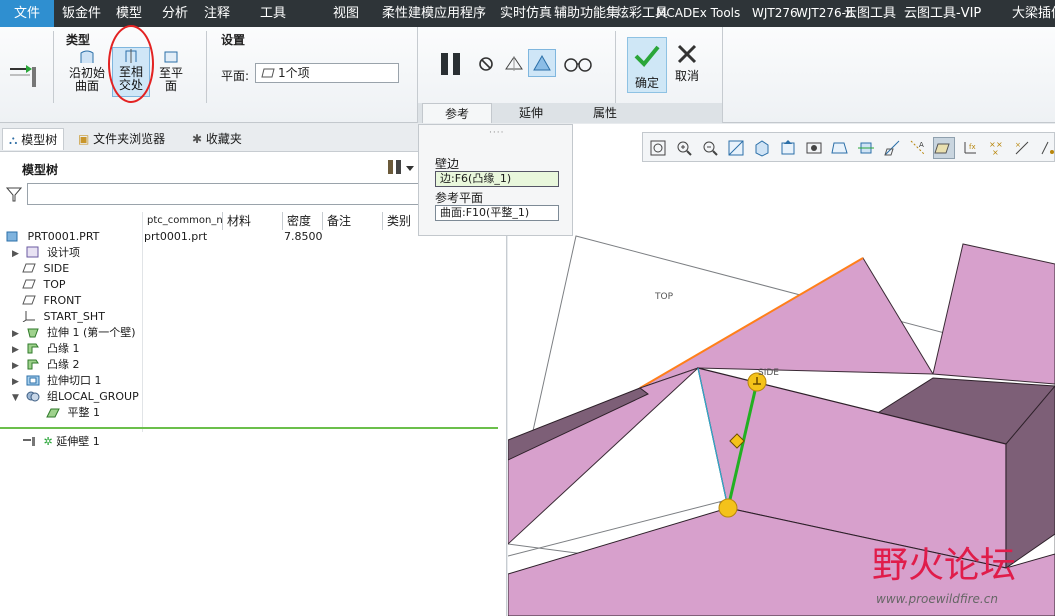 The width and height of the screenshot is (1055, 616). I want to click on tree-item-extrude-cut-1: ▶ 拉伸切口 1, so click(57, 381).